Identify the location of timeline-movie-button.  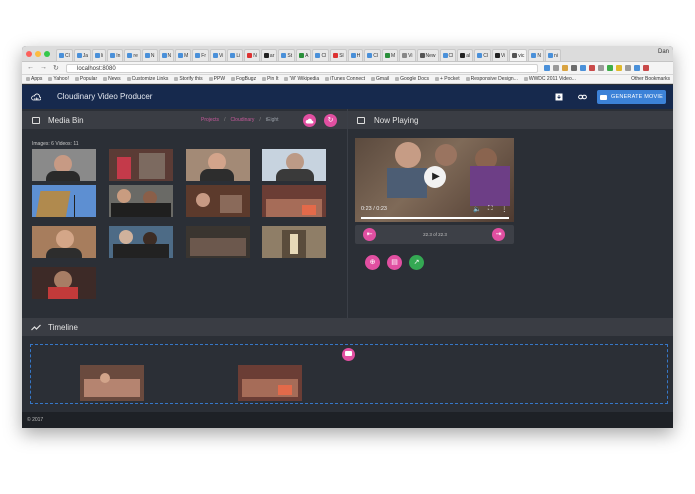
(348, 354).